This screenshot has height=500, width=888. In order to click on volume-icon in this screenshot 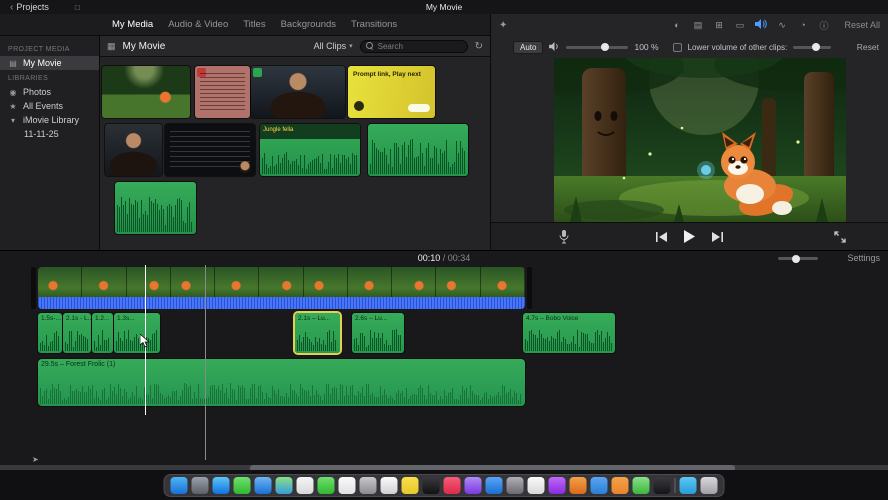, I will do `click(761, 25)`.